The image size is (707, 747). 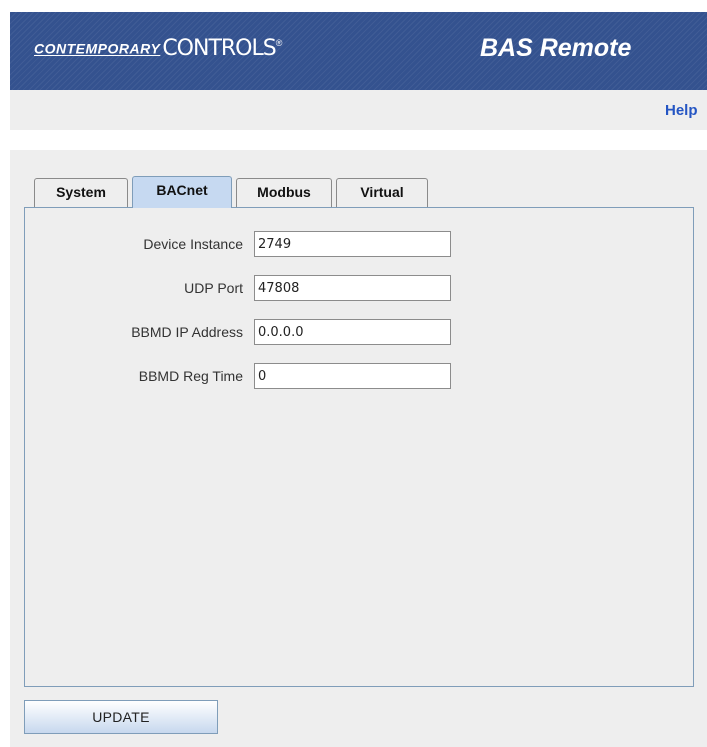 I want to click on help-link: Help, so click(x=681, y=110).